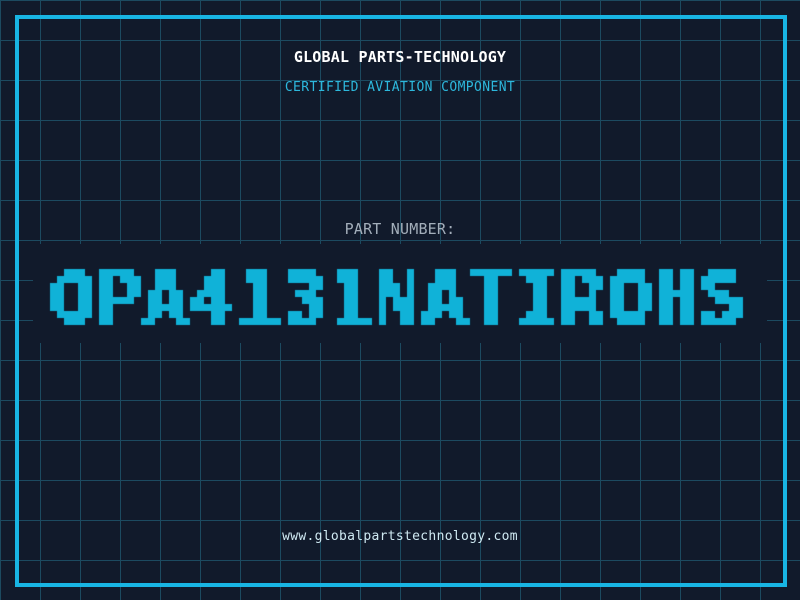 Image resolution: width=800 pixels, height=600 pixels. Describe the element at coordinates (400, 87) in the screenshot. I see `certification-subtitle: CERTIFIED AVIATION COMPONENT` at that location.